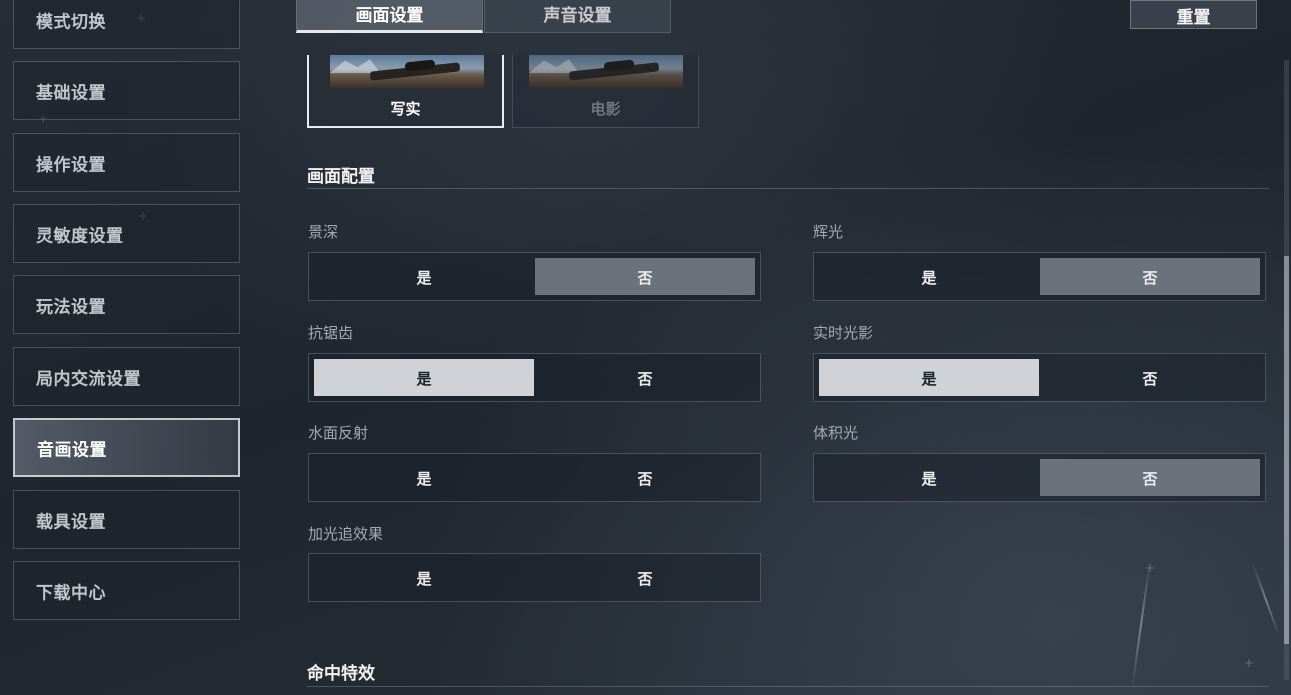  I want to click on option-label-ray-tracing: 加光追效果, so click(346, 534).